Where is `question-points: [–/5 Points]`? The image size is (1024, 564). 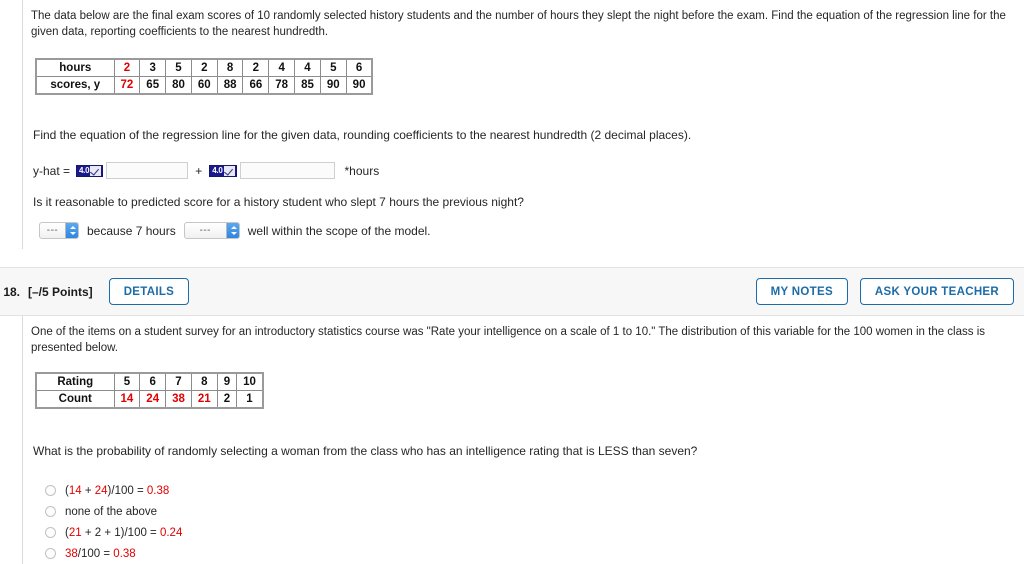
question-points: [–/5 Points] is located at coordinates (60, 291).